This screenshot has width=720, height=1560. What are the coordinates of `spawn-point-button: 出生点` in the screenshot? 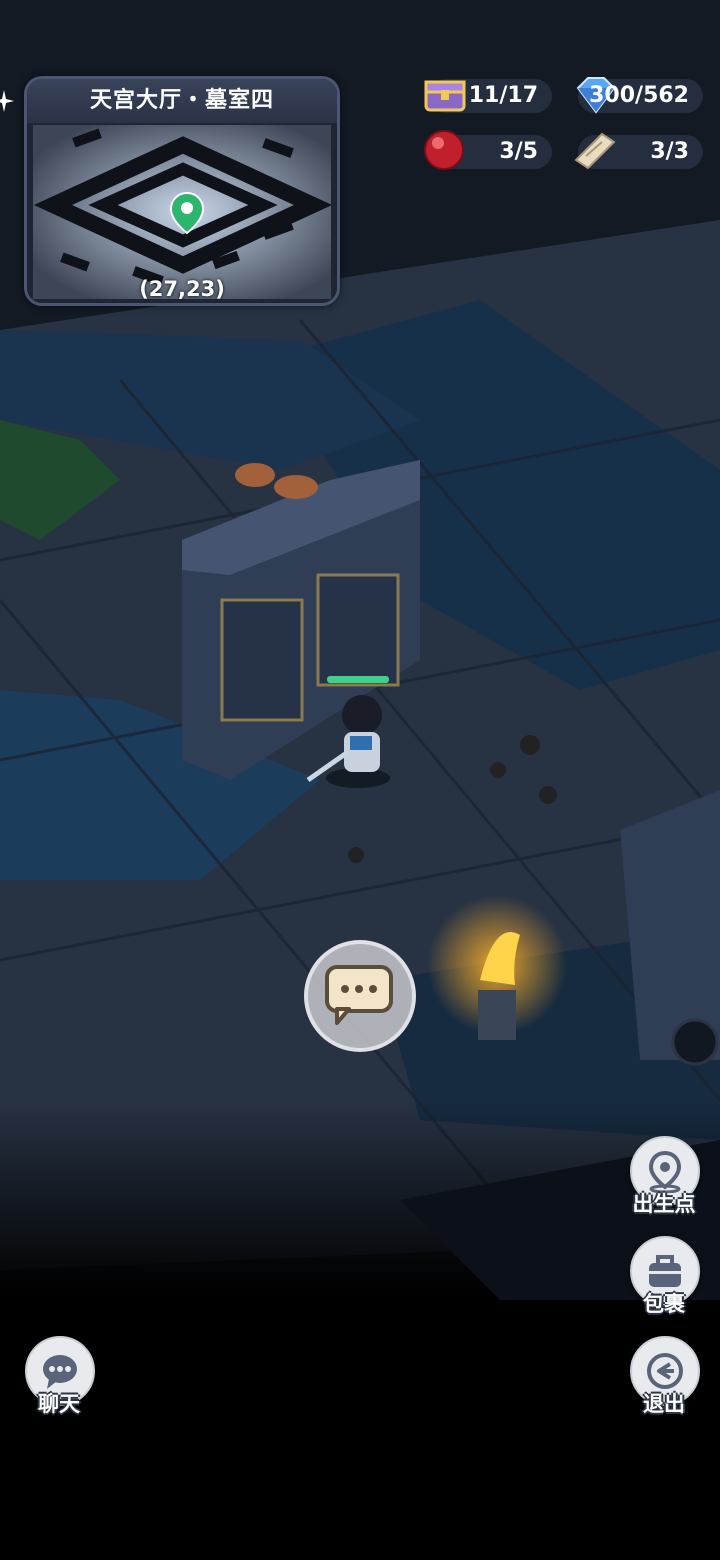 It's located at (665, 1177).